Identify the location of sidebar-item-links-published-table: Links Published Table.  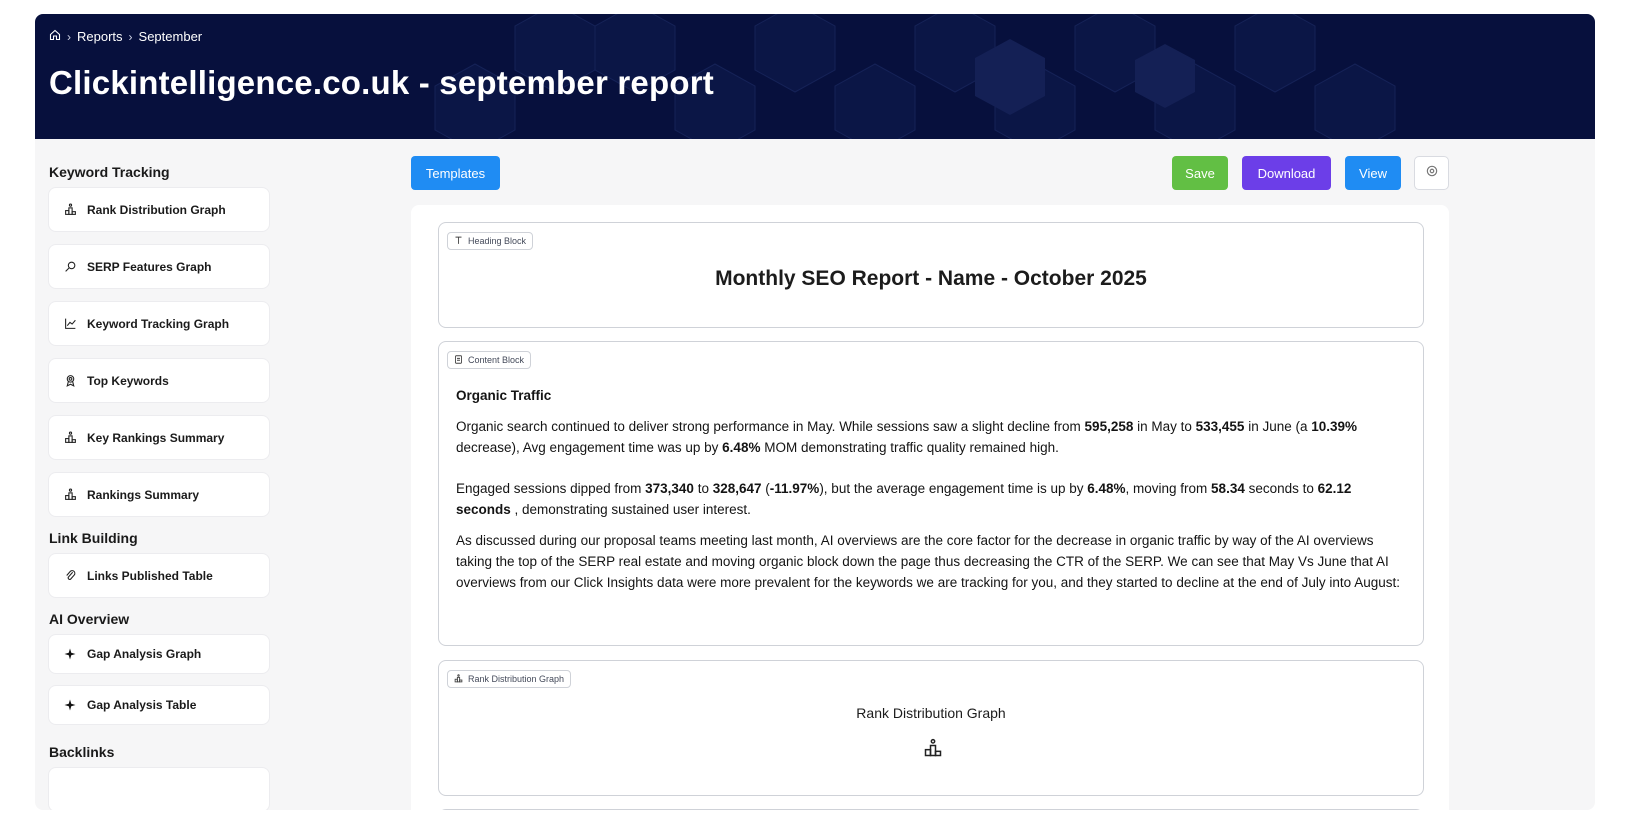
(159, 575).